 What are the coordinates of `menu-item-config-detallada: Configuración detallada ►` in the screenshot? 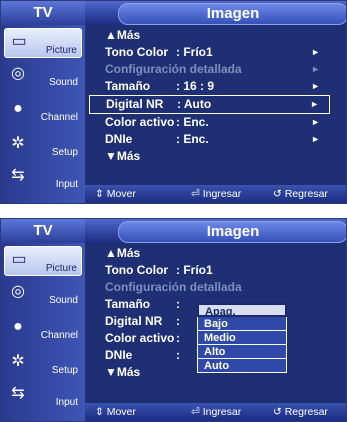 It's located at (214, 69).